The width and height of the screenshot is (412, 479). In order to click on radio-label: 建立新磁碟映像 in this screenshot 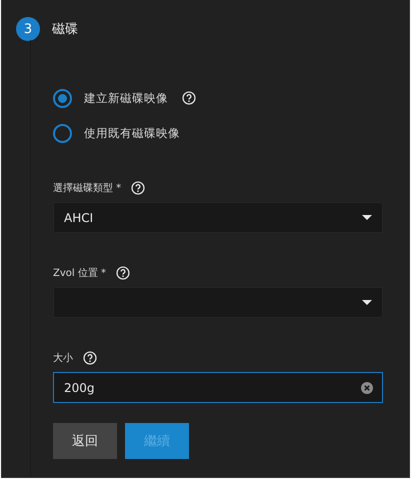, I will do `click(126, 98)`.